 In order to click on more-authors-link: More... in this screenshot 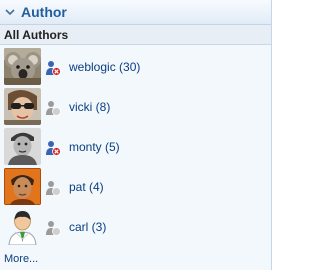, I will do `click(21, 259)`.